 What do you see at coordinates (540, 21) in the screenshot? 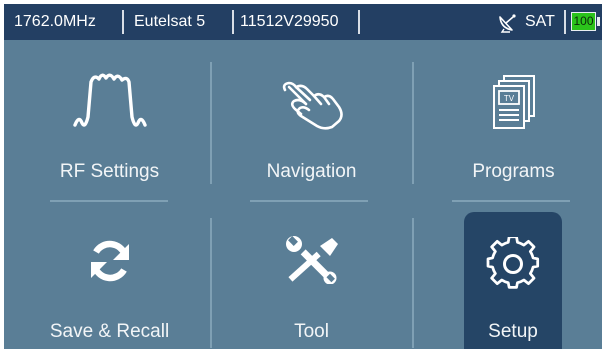
I see `signal-mode-label: SAT` at bounding box center [540, 21].